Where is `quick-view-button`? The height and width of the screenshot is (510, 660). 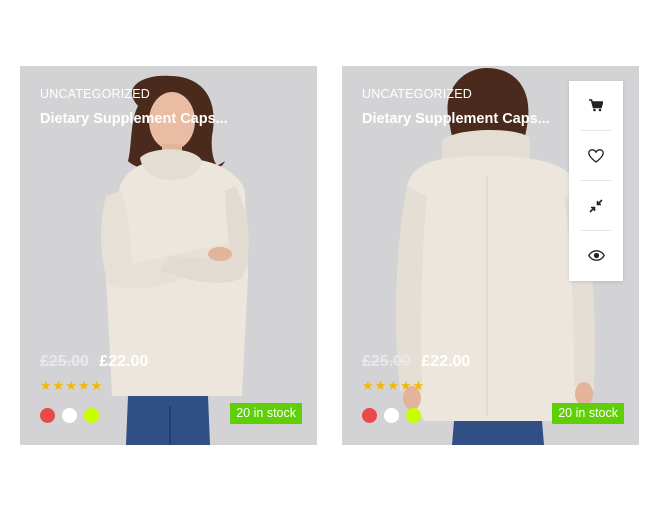
quick-view-button is located at coordinates (596, 255).